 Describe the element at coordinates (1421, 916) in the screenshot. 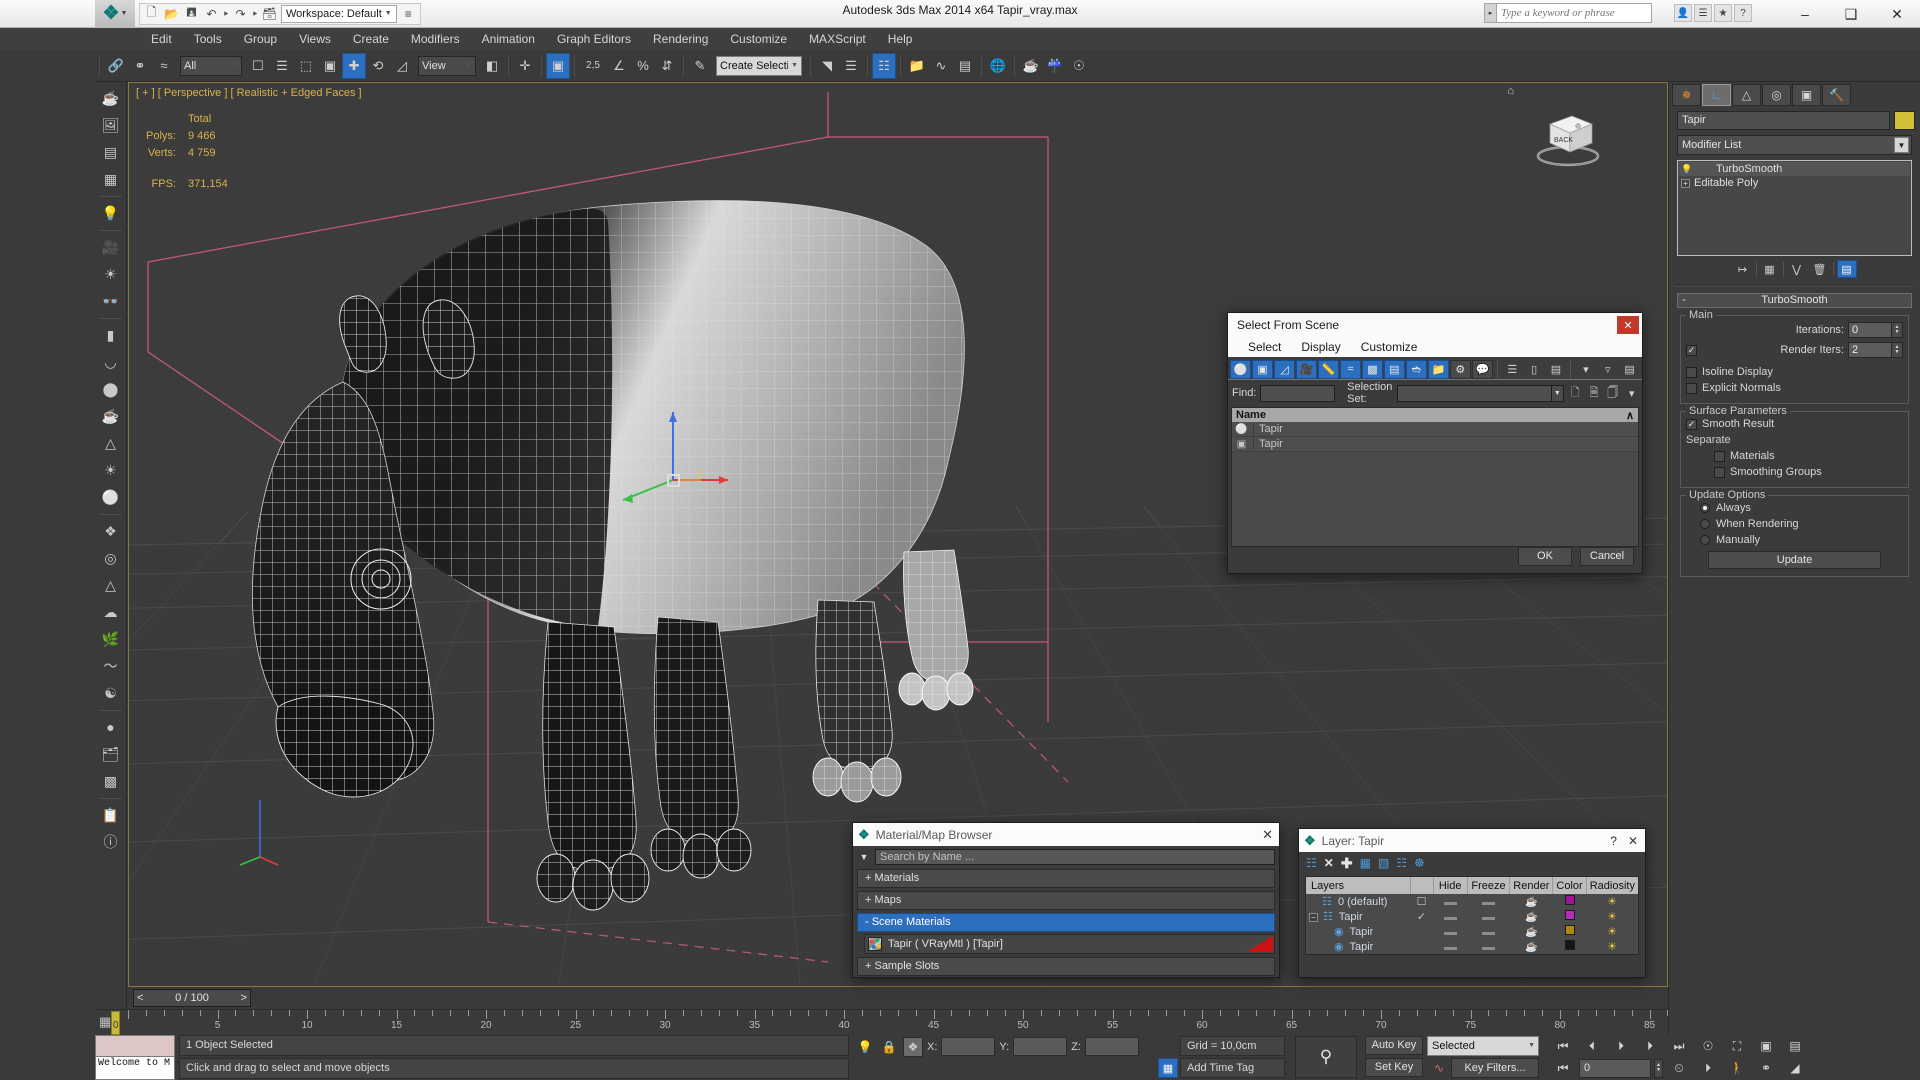

I see `current-layer-toggle: ✓` at that location.